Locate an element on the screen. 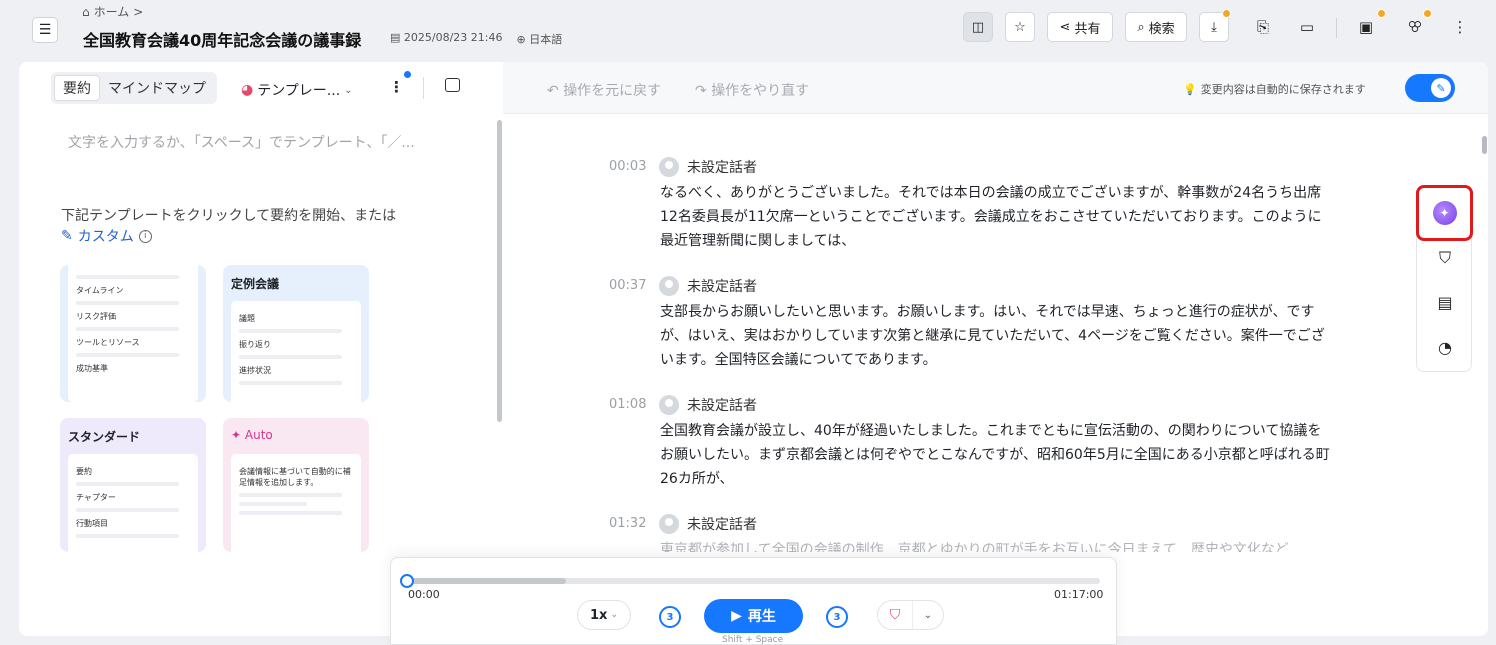  card-title-auto: ✦ Auto is located at coordinates (296, 433).